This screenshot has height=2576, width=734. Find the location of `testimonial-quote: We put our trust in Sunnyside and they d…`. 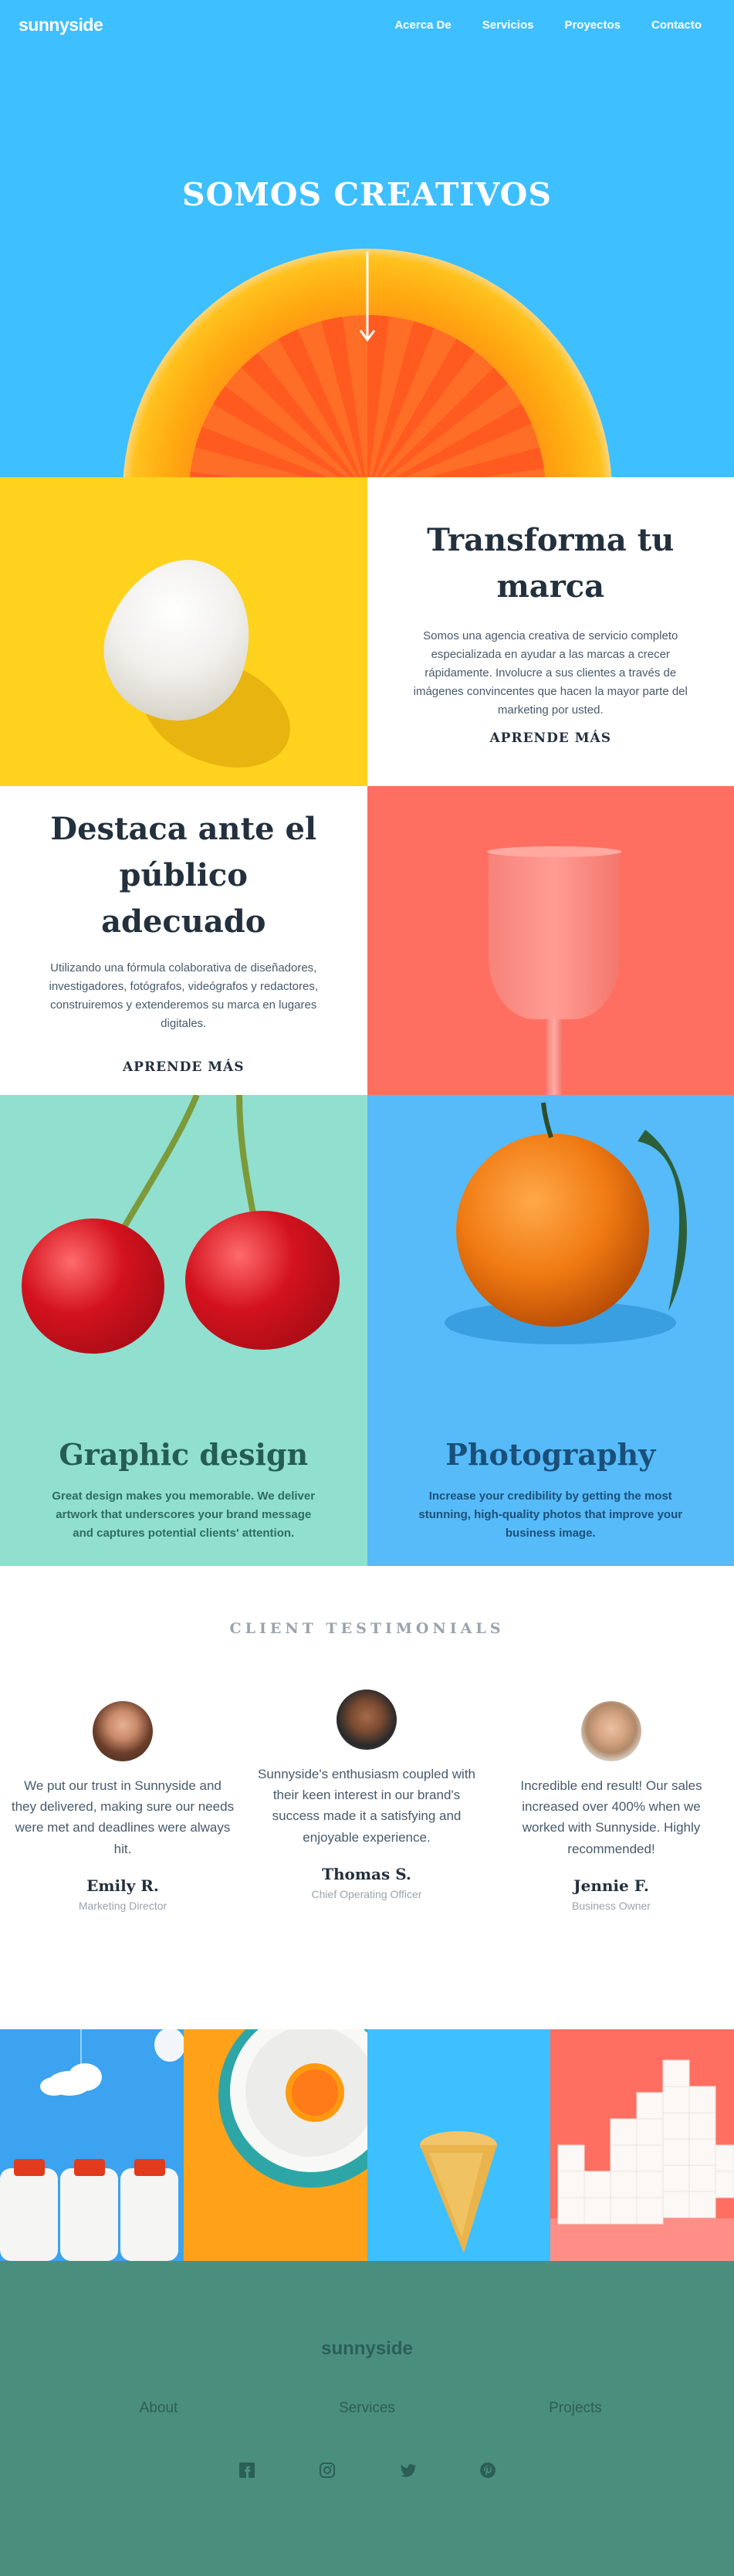

testimonial-quote: We put our trust in Sunnyside and they d… is located at coordinates (123, 1817).